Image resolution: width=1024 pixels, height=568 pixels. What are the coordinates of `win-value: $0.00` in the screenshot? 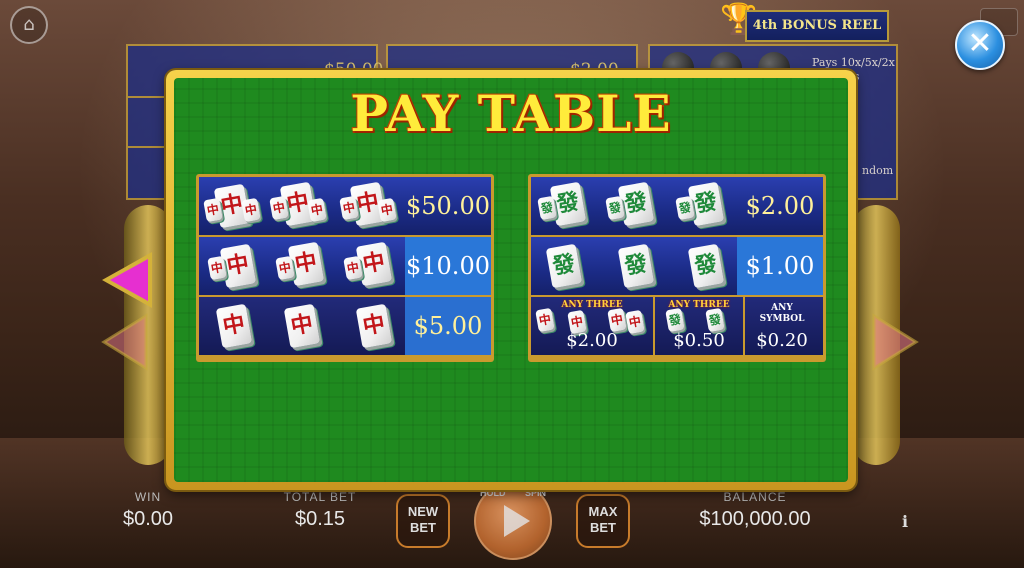 It's located at (148, 519).